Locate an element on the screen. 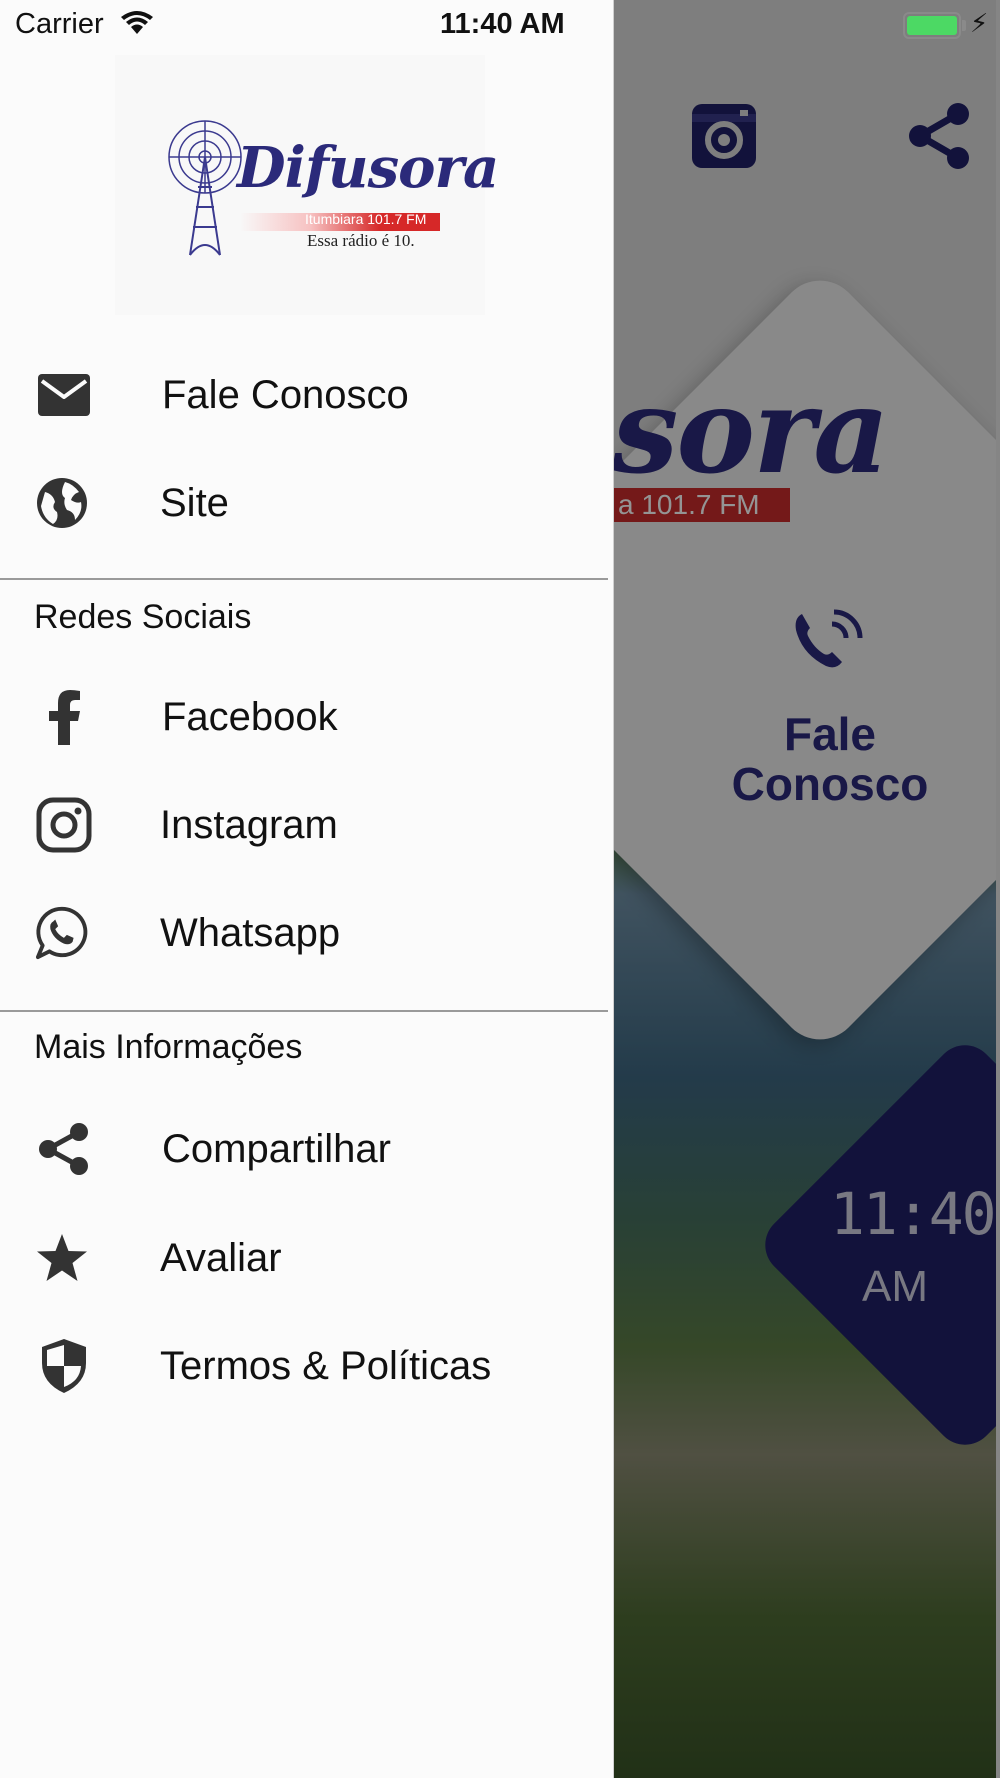 The height and width of the screenshot is (1778, 1000). facebook-icon is located at coordinates (64, 717).